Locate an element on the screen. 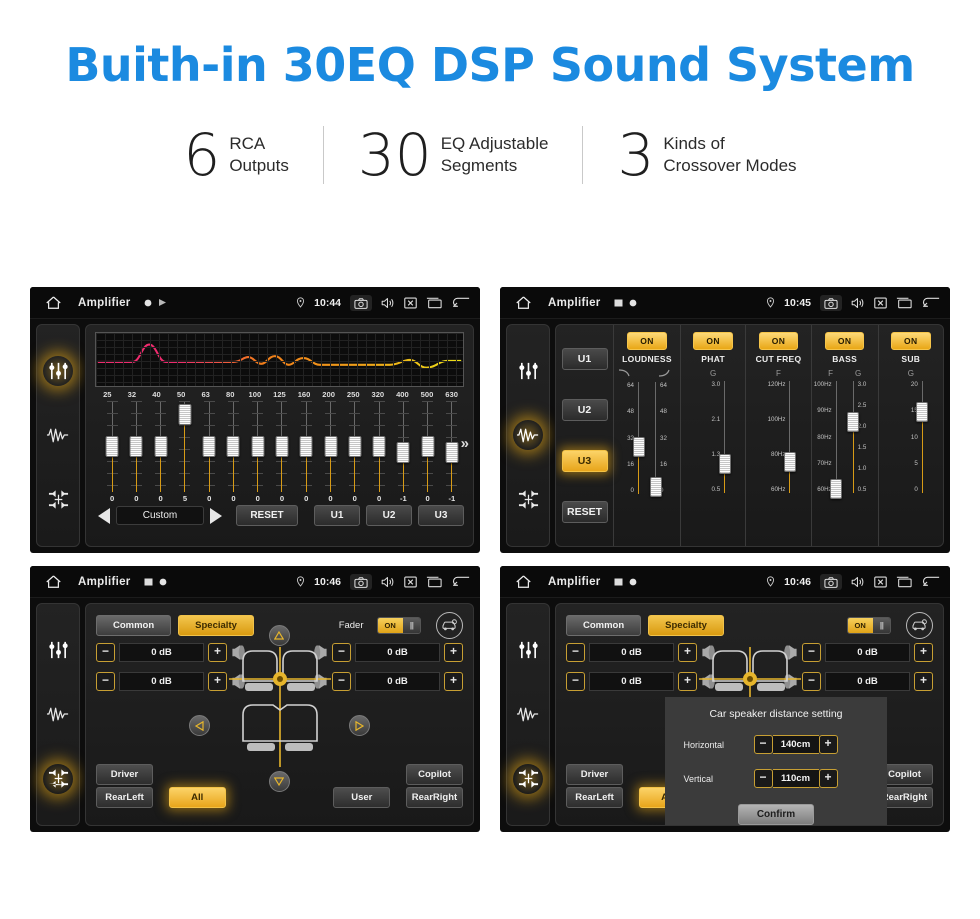 Image resolution: width=980 pixels, height=919 pixels. left-arrow-button is located at coordinates (199, 725).